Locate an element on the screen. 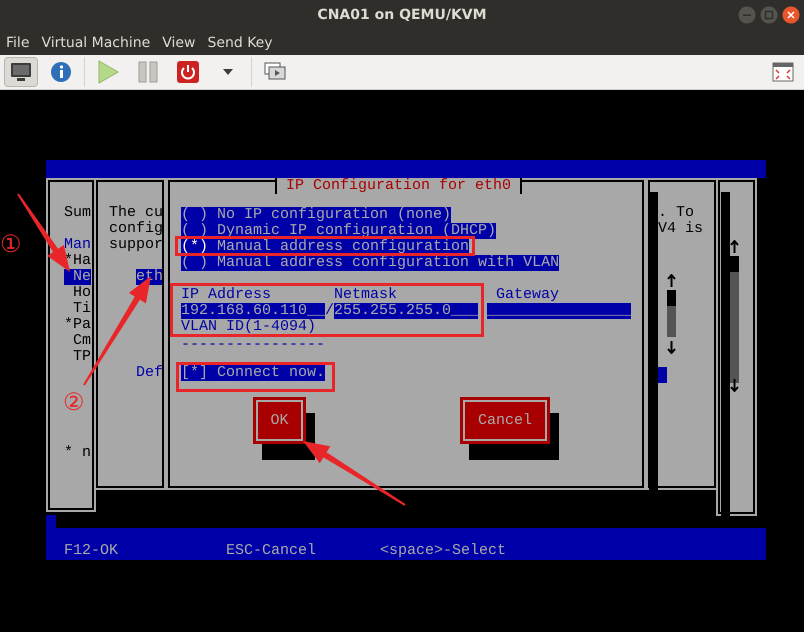 This screenshot has width=804, height=632. toolbar-button is located at coordinates (21, 72).